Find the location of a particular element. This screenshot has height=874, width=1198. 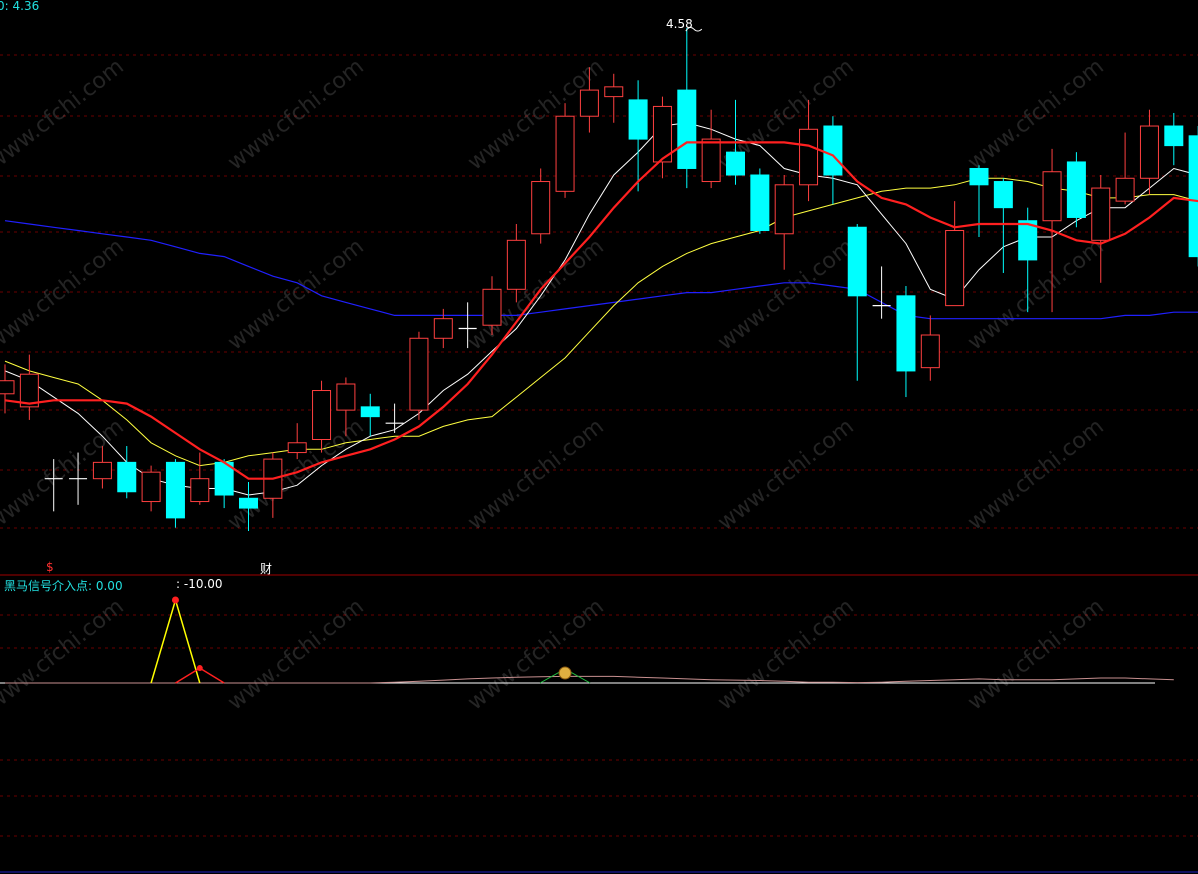

money-bag-icon is located at coordinates (565, 673).